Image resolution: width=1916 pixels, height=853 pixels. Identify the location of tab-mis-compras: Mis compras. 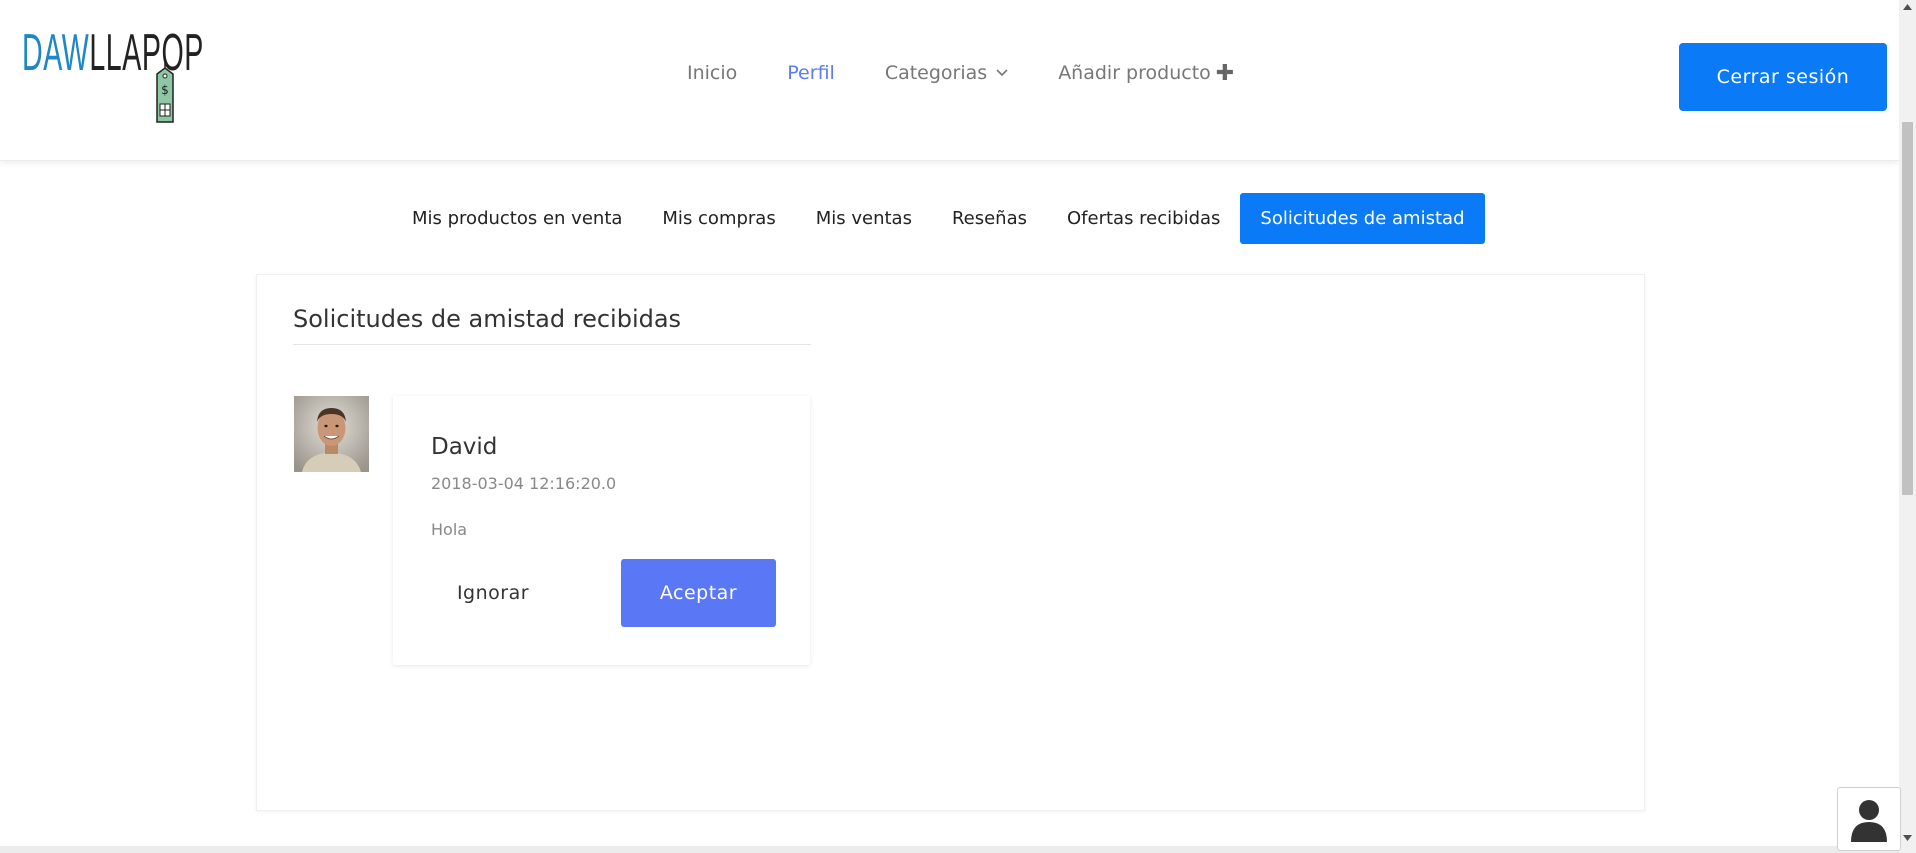
(718, 218).